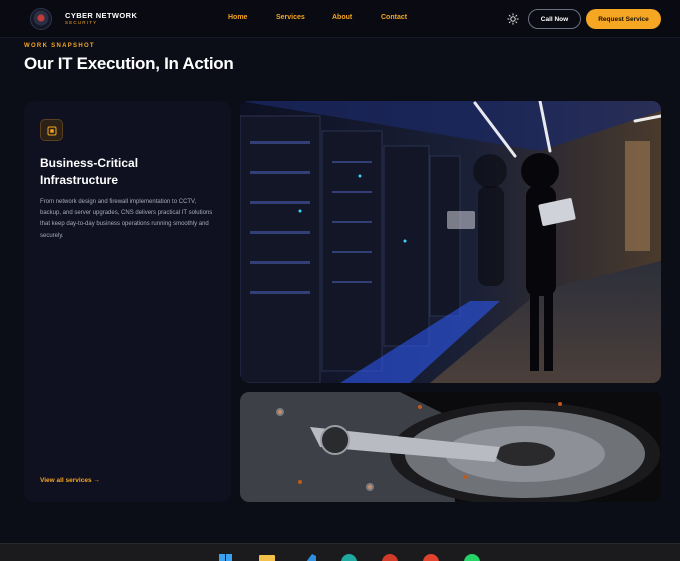 The height and width of the screenshot is (561, 680). What do you see at coordinates (431, 557) in the screenshot?
I see `chrome-icon` at bounding box center [431, 557].